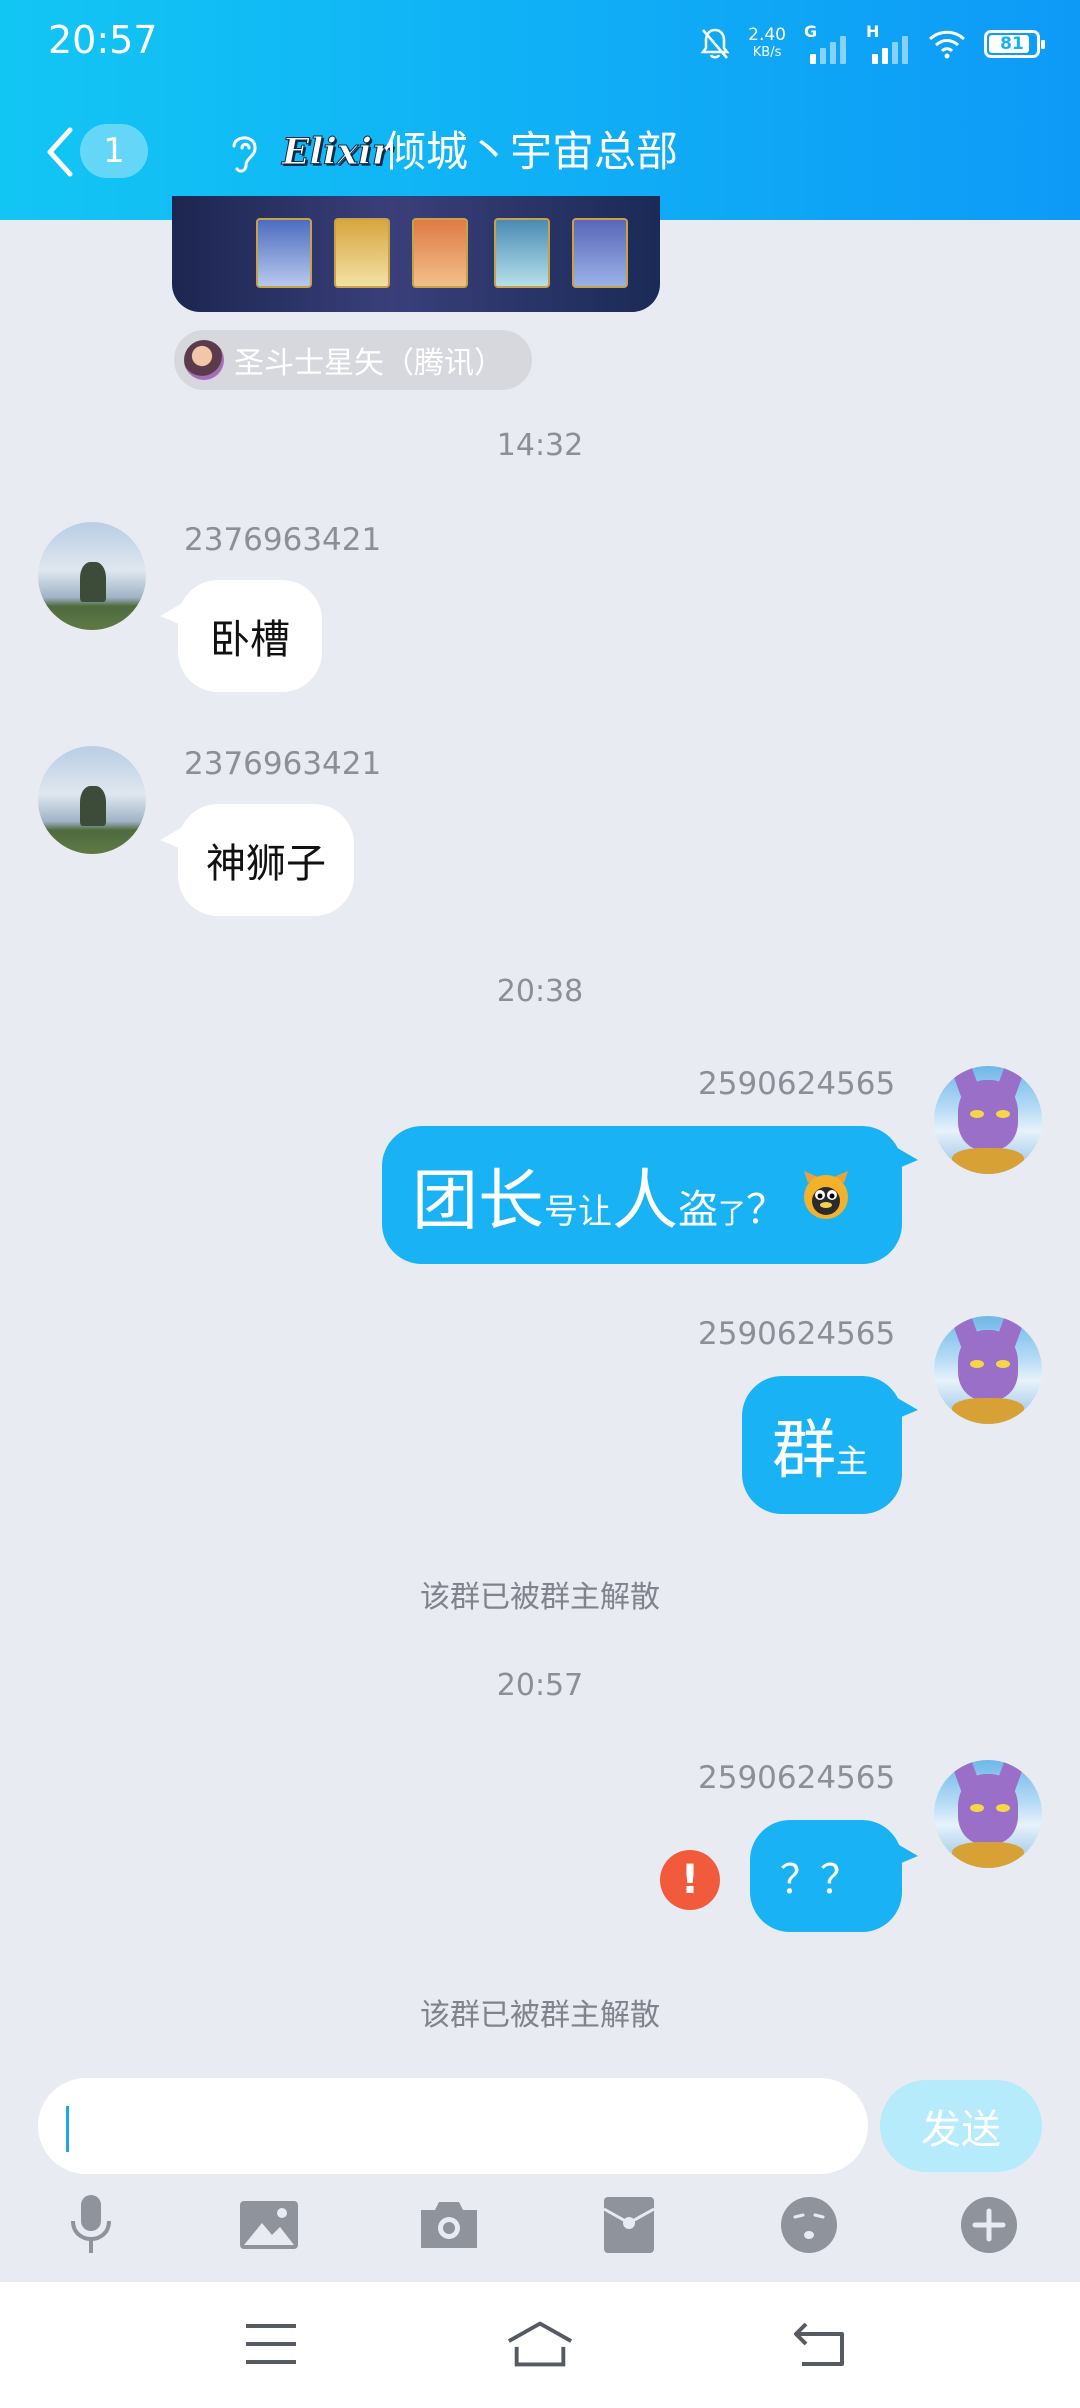  I want to click on bell-off-icon, so click(715, 43).